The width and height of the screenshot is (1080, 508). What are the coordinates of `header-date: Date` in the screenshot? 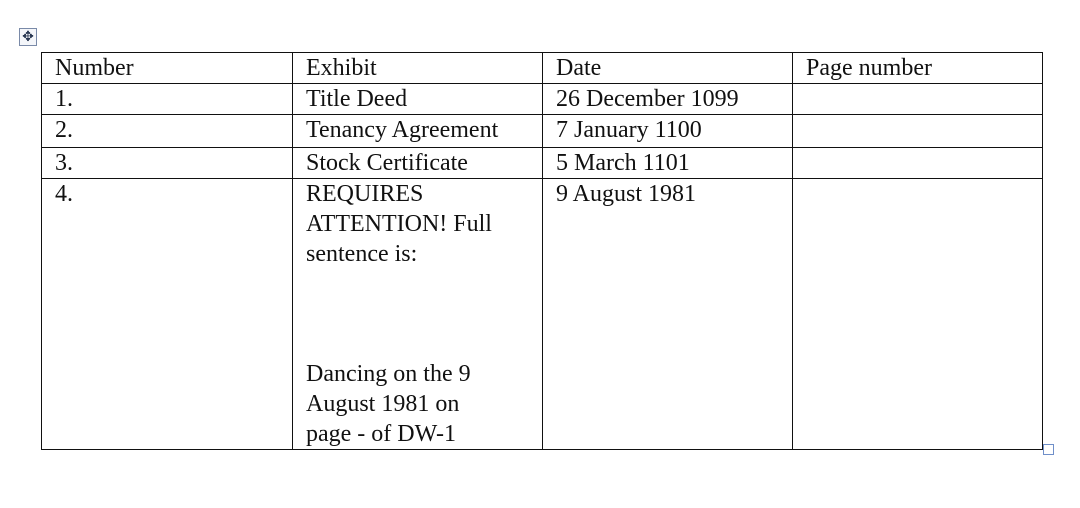 It's located at (667, 68).